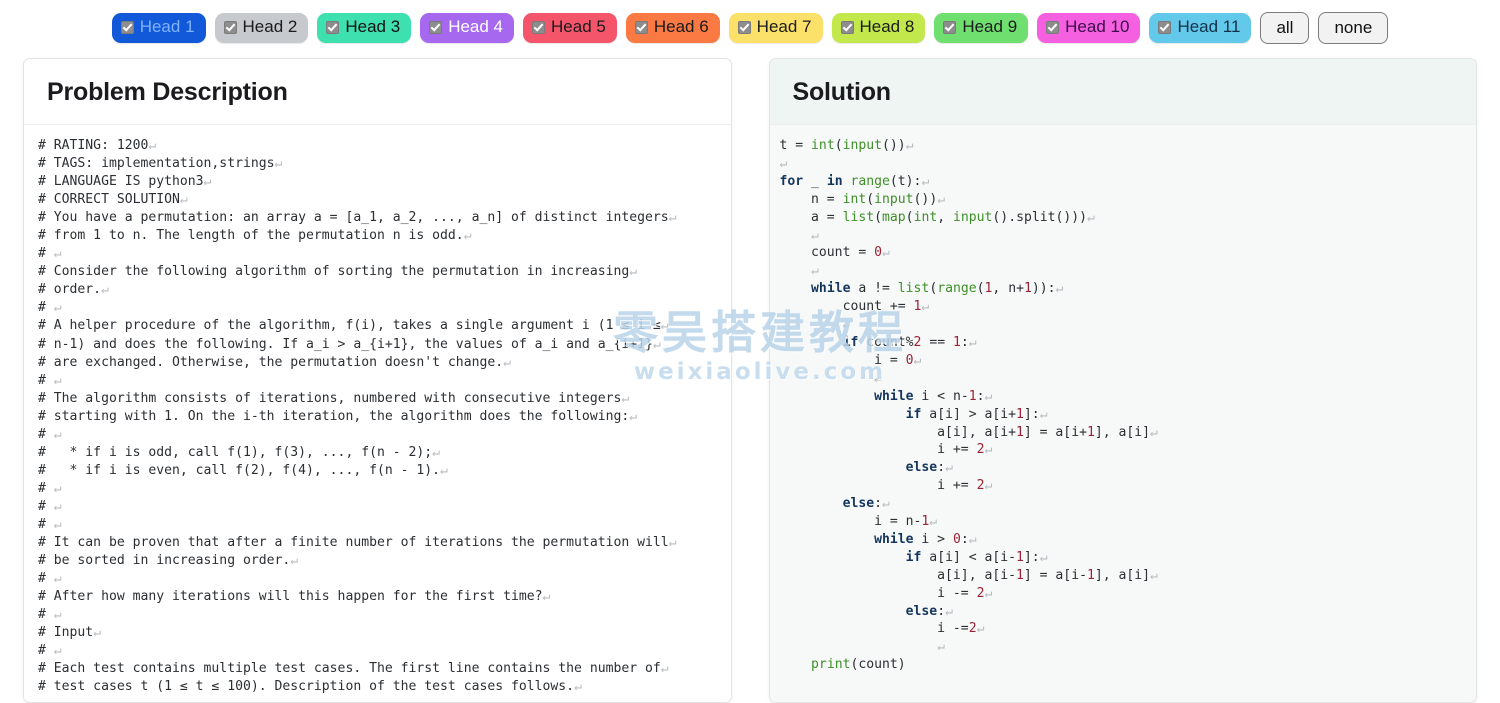 This screenshot has width=1500, height=703. What do you see at coordinates (894, 217) in the screenshot?
I see `code-token: map` at bounding box center [894, 217].